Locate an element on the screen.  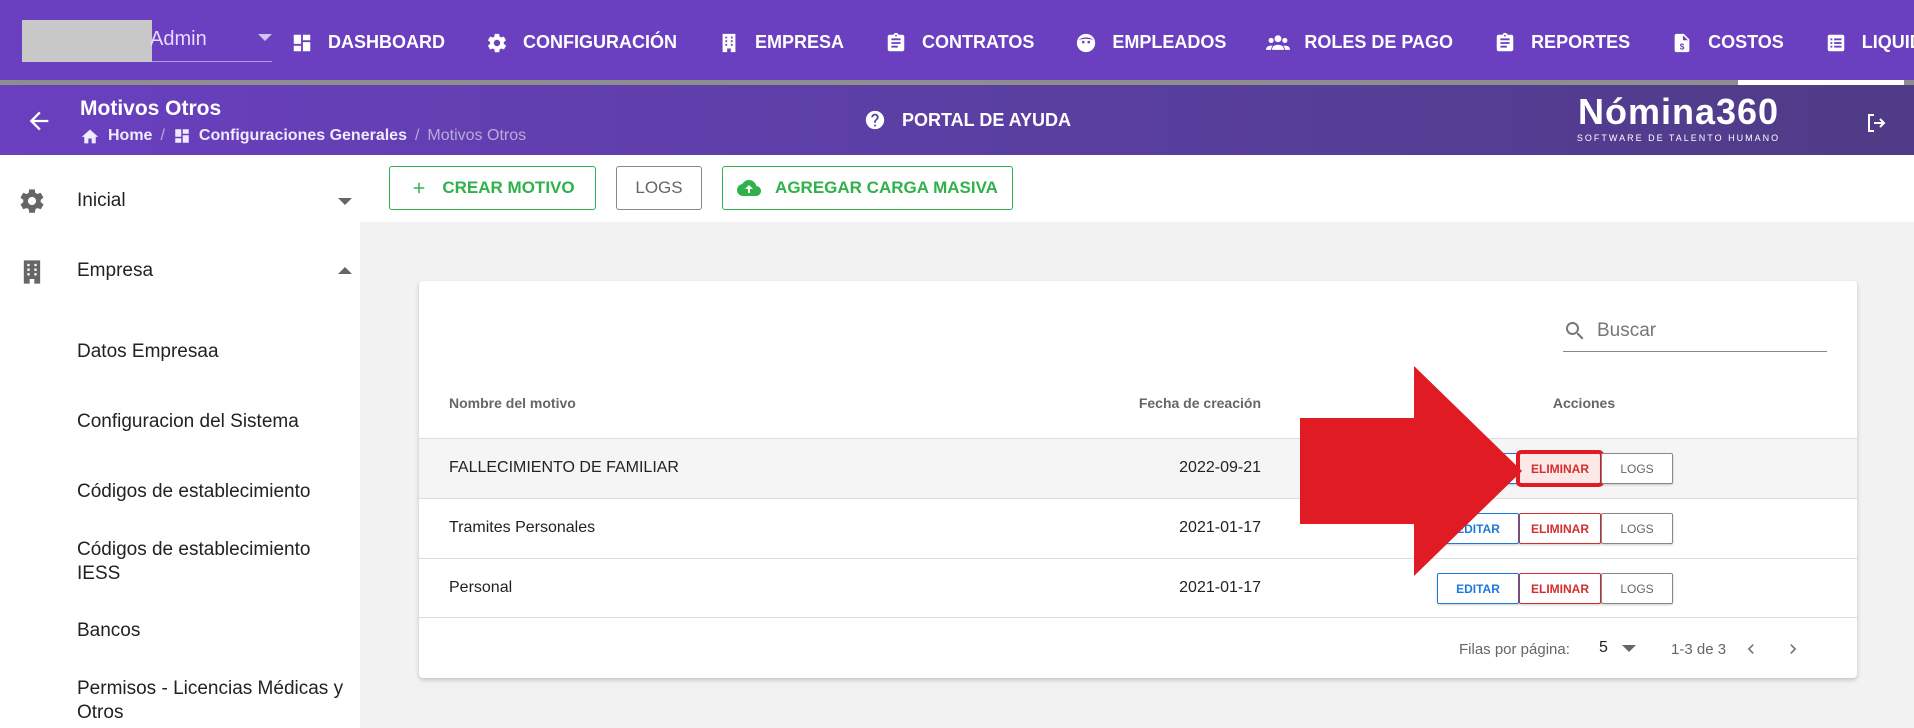
sidebar-item-configuracion-sistema: Configuracion del Sistema is located at coordinates (217, 422).